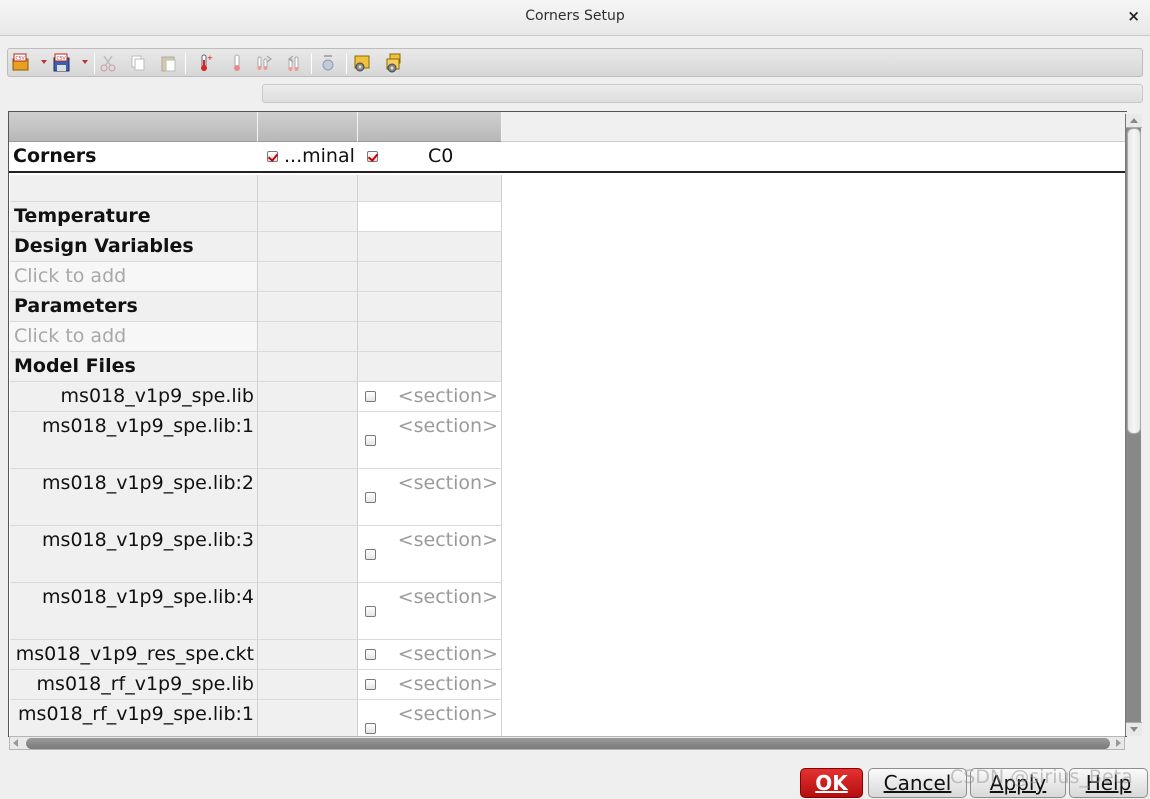  What do you see at coordinates (134, 497) in the screenshot?
I see `model-file-name: ms018_v1p9_spe.lib:2` at bounding box center [134, 497].